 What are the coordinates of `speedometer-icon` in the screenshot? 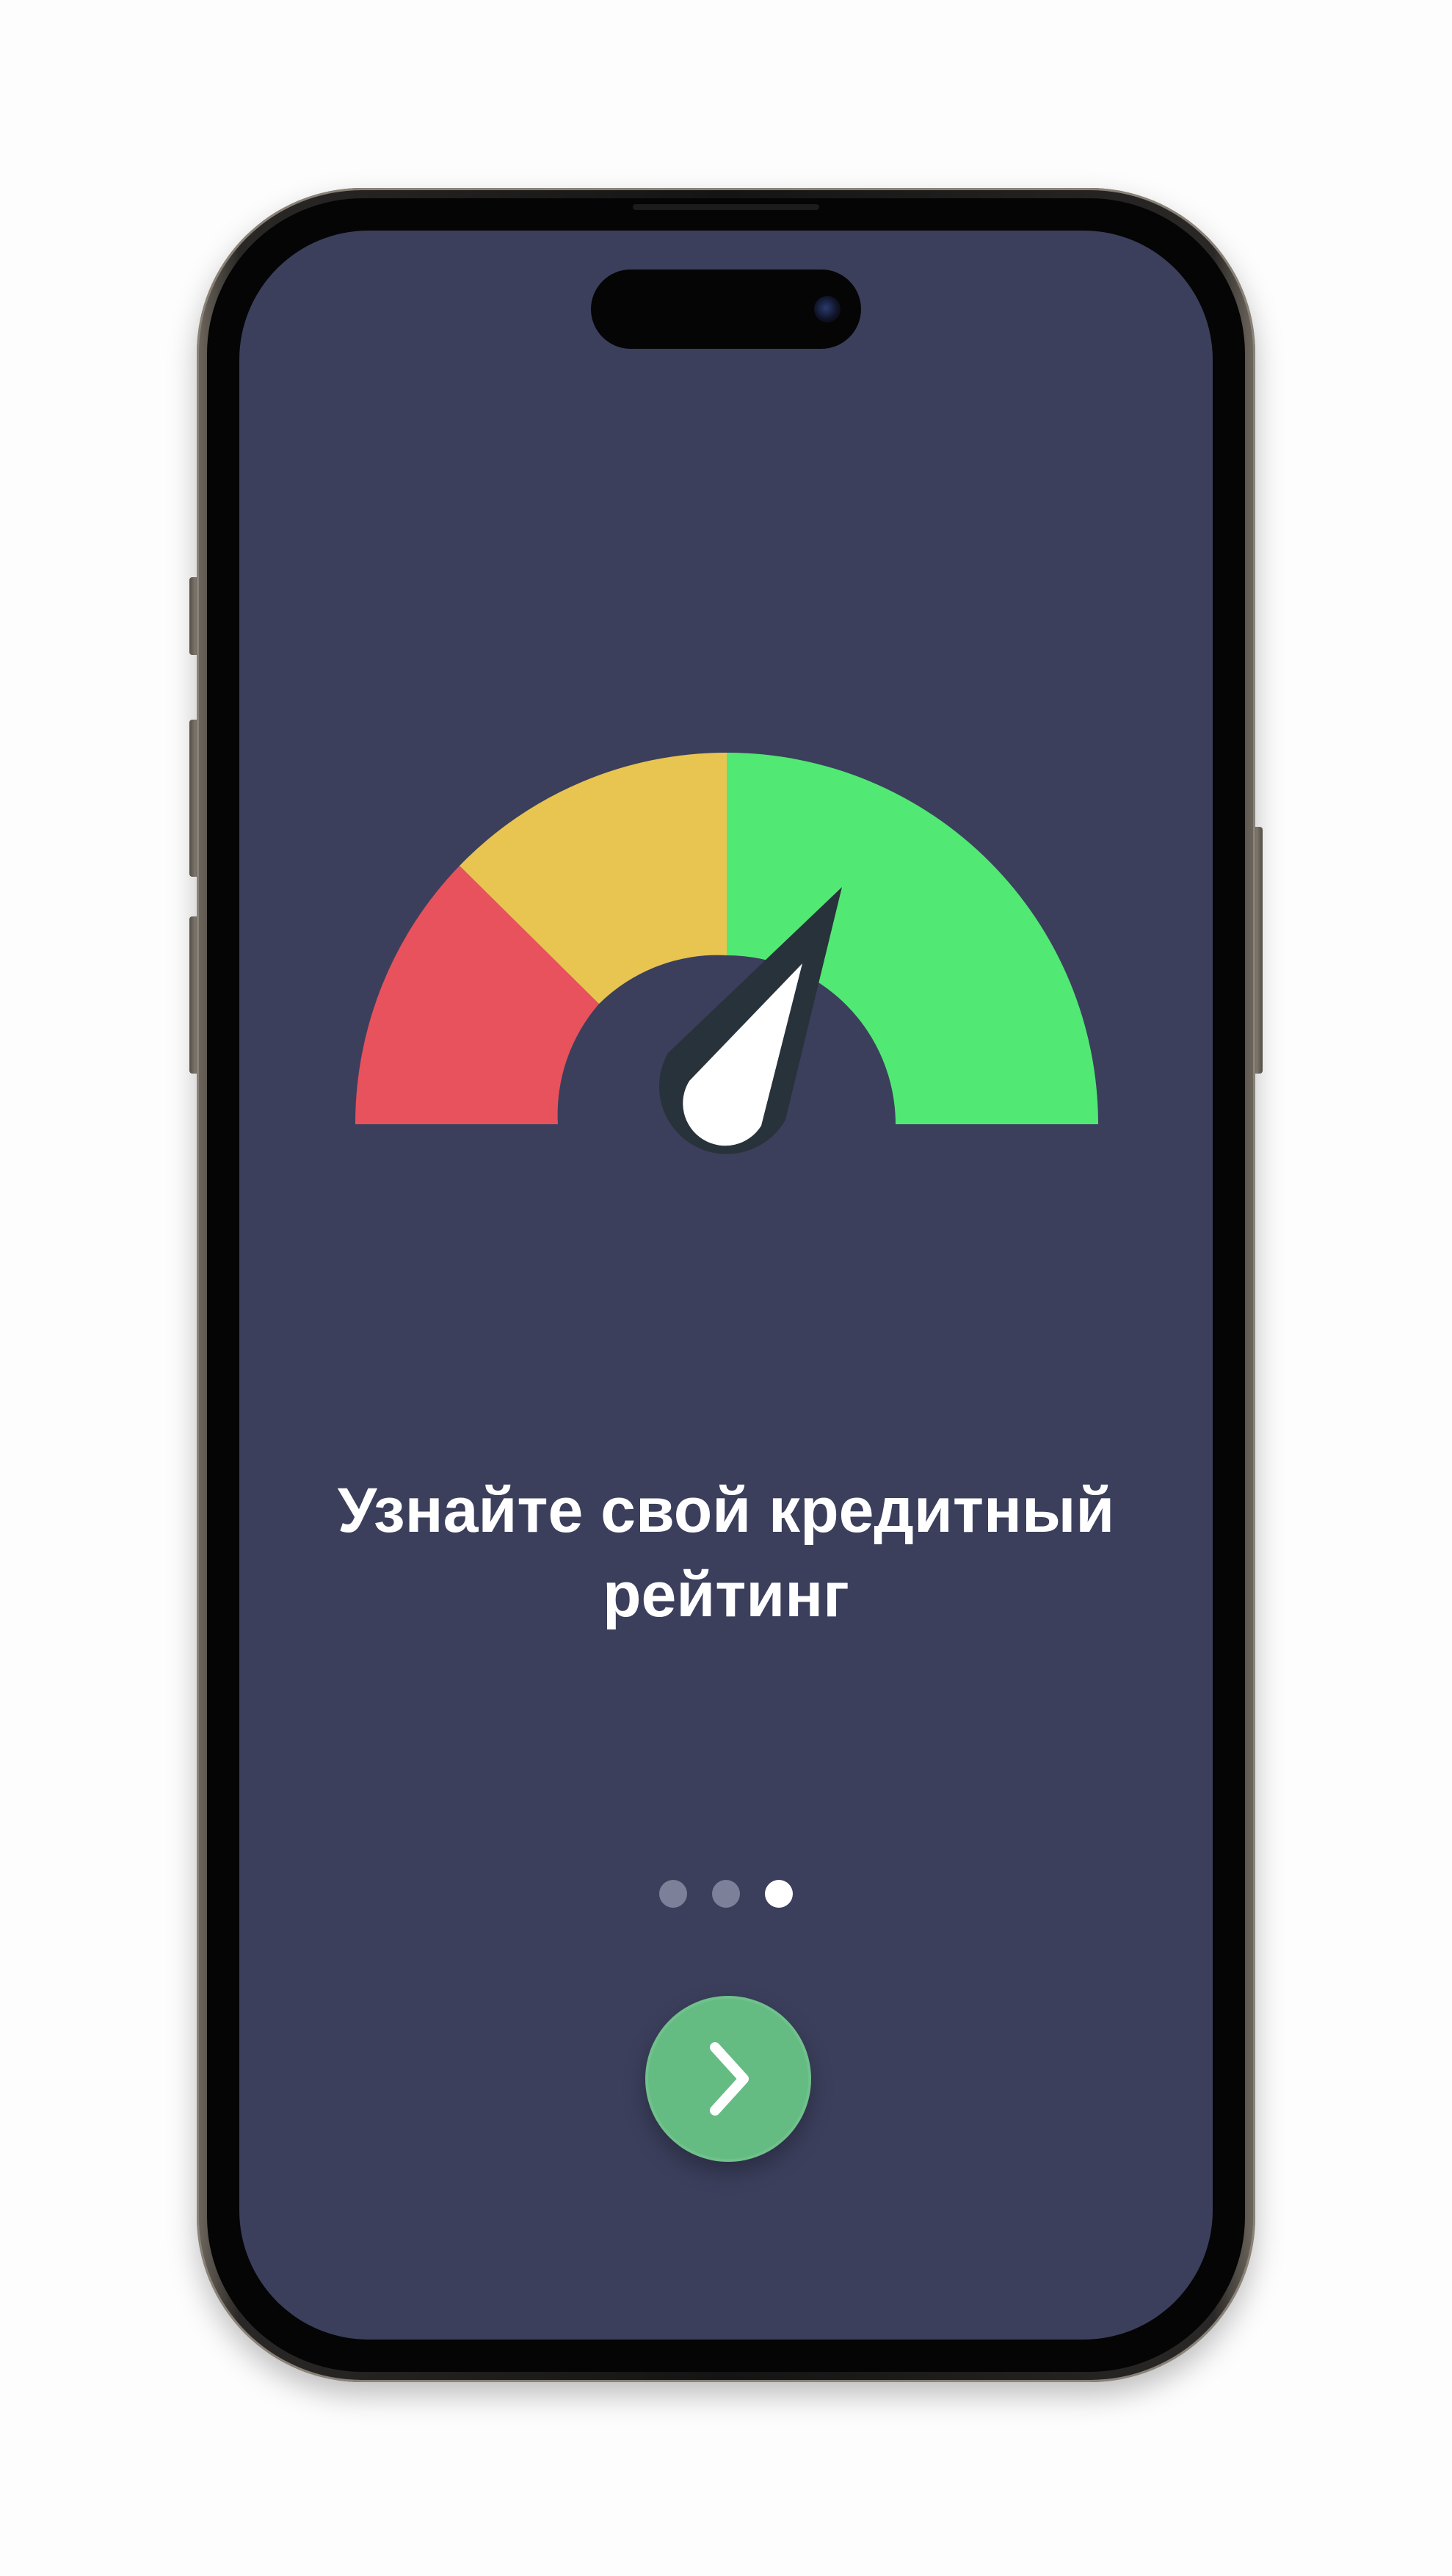 It's located at (726, 953).